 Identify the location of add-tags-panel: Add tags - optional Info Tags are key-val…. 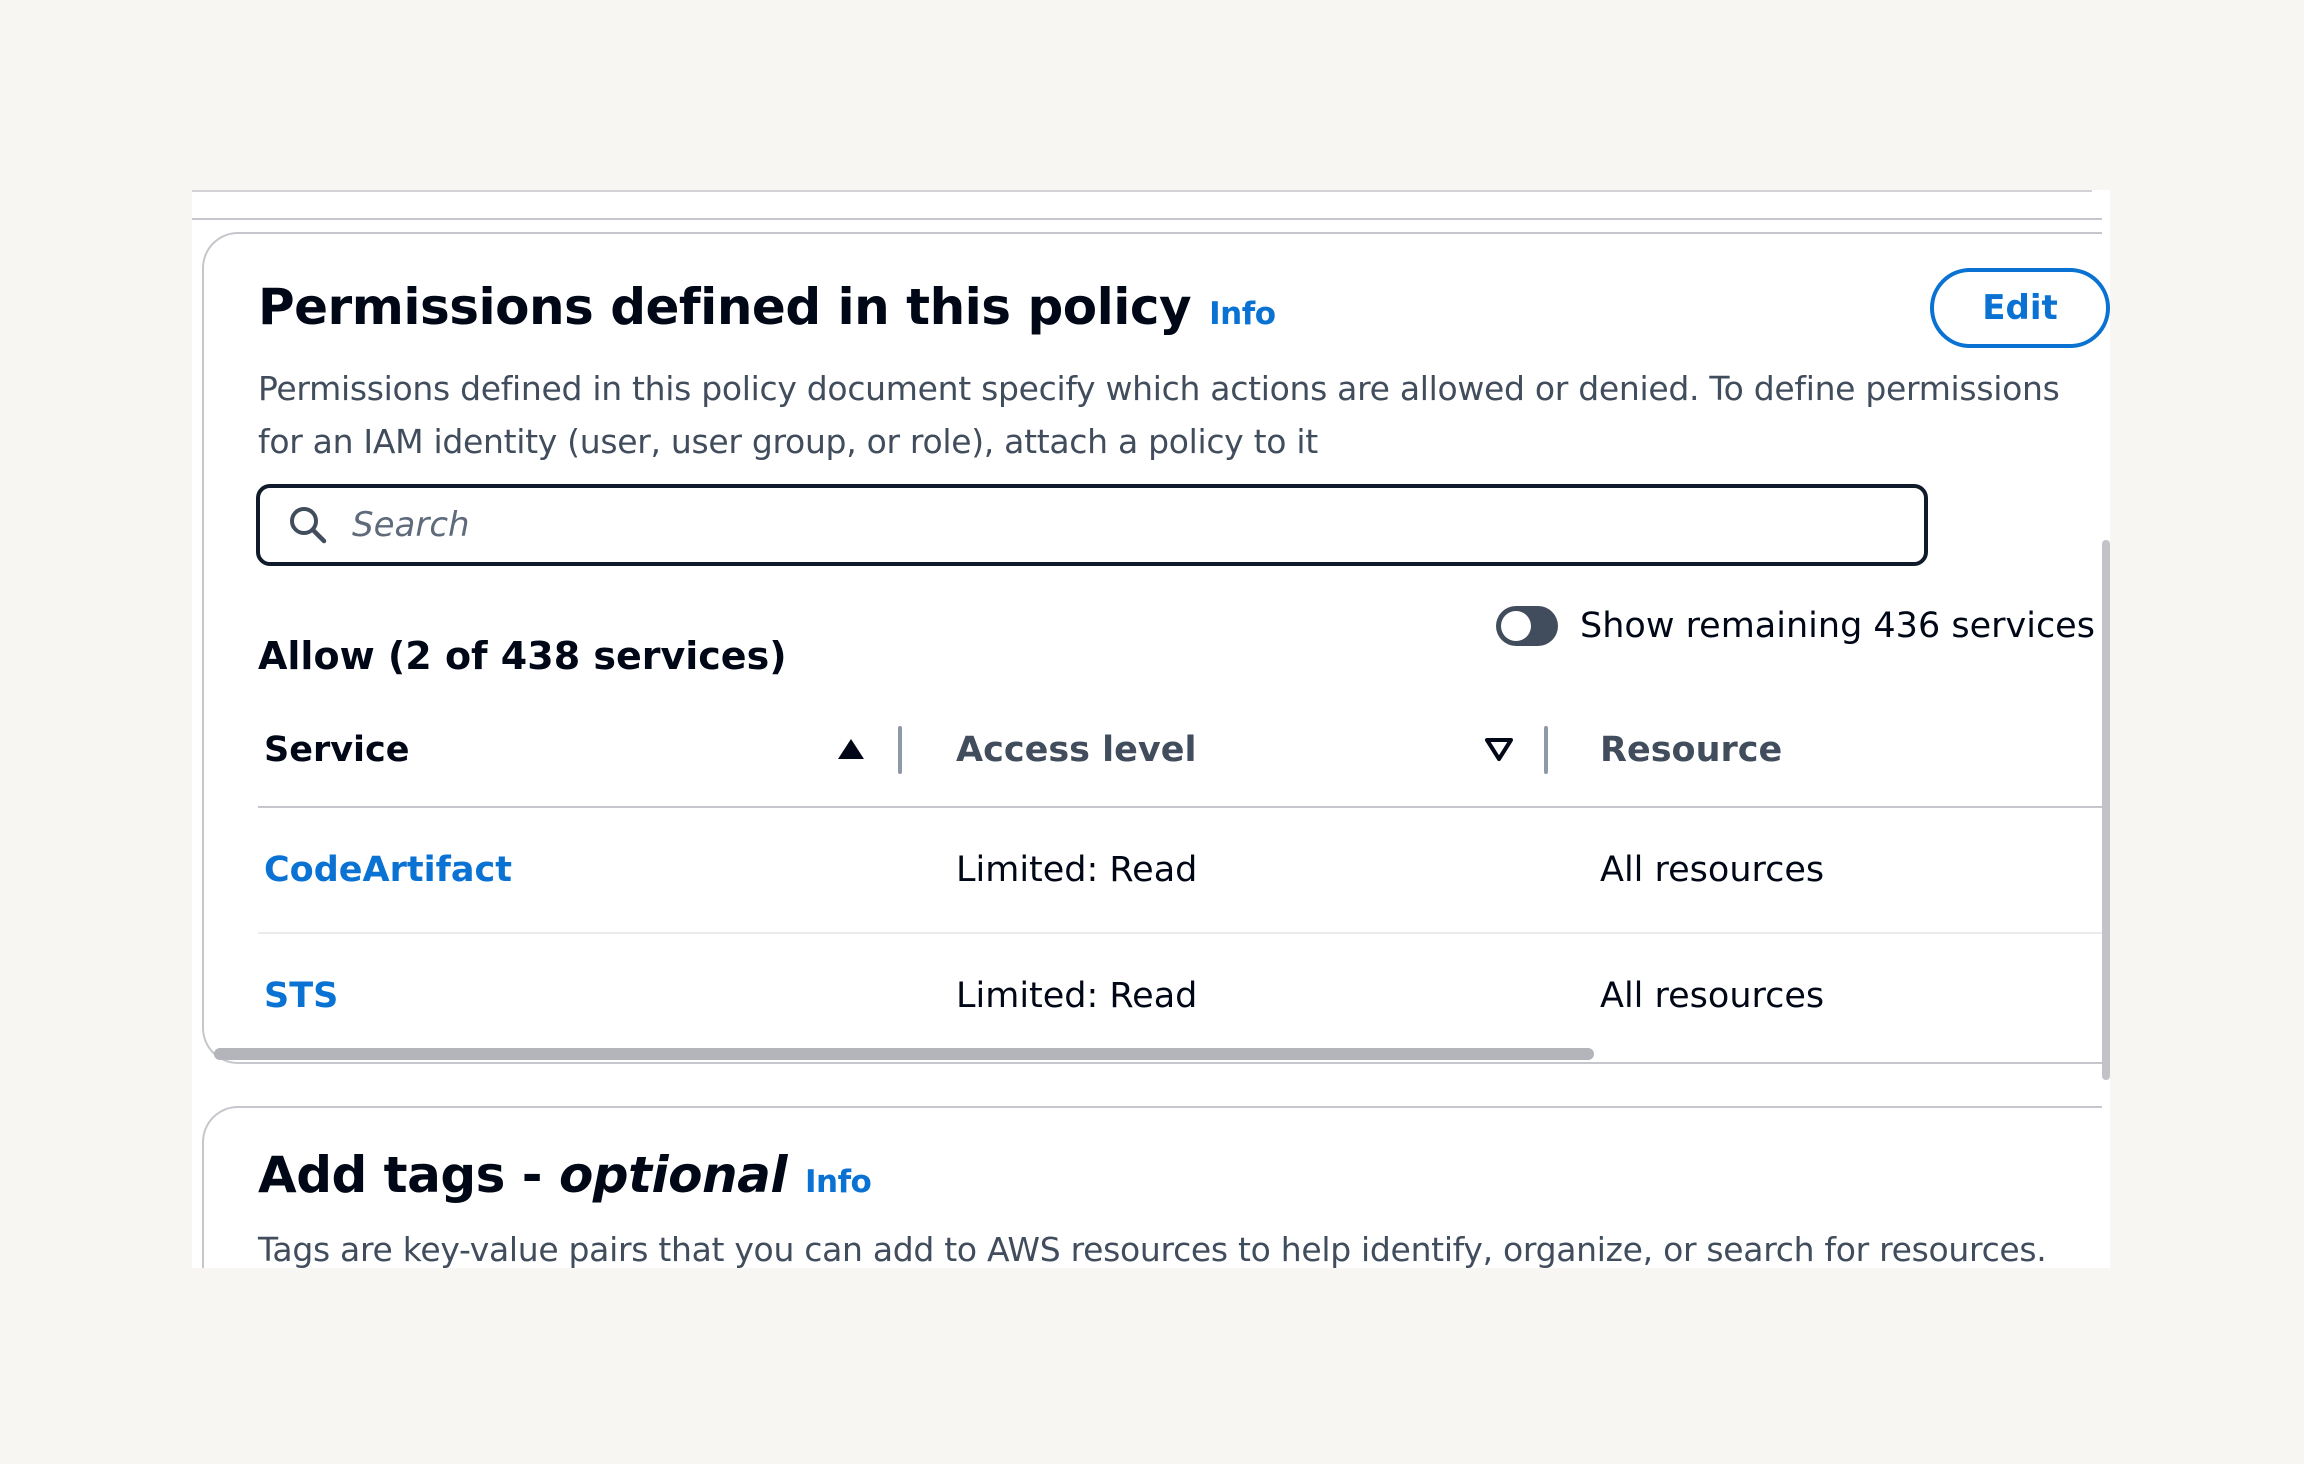
(1152, 1187).